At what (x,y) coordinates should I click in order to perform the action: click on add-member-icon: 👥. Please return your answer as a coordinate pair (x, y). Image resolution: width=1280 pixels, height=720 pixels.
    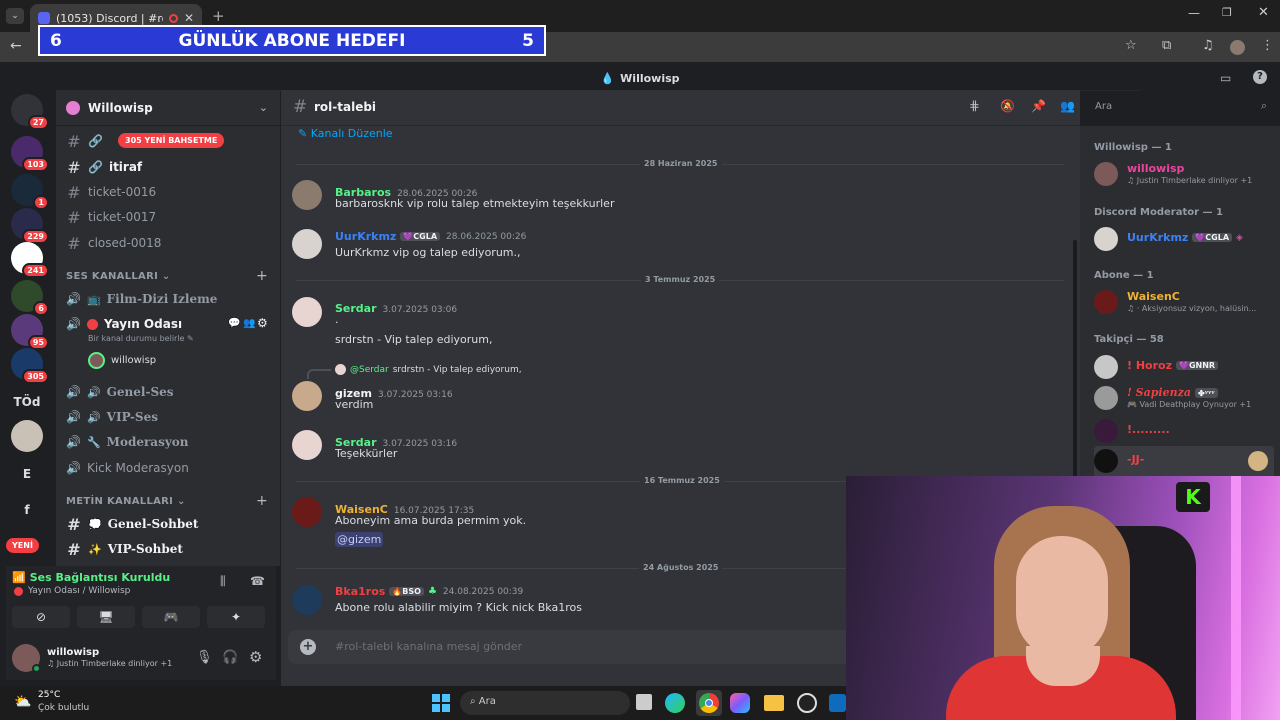
    Looking at the image, I should click on (249, 323).